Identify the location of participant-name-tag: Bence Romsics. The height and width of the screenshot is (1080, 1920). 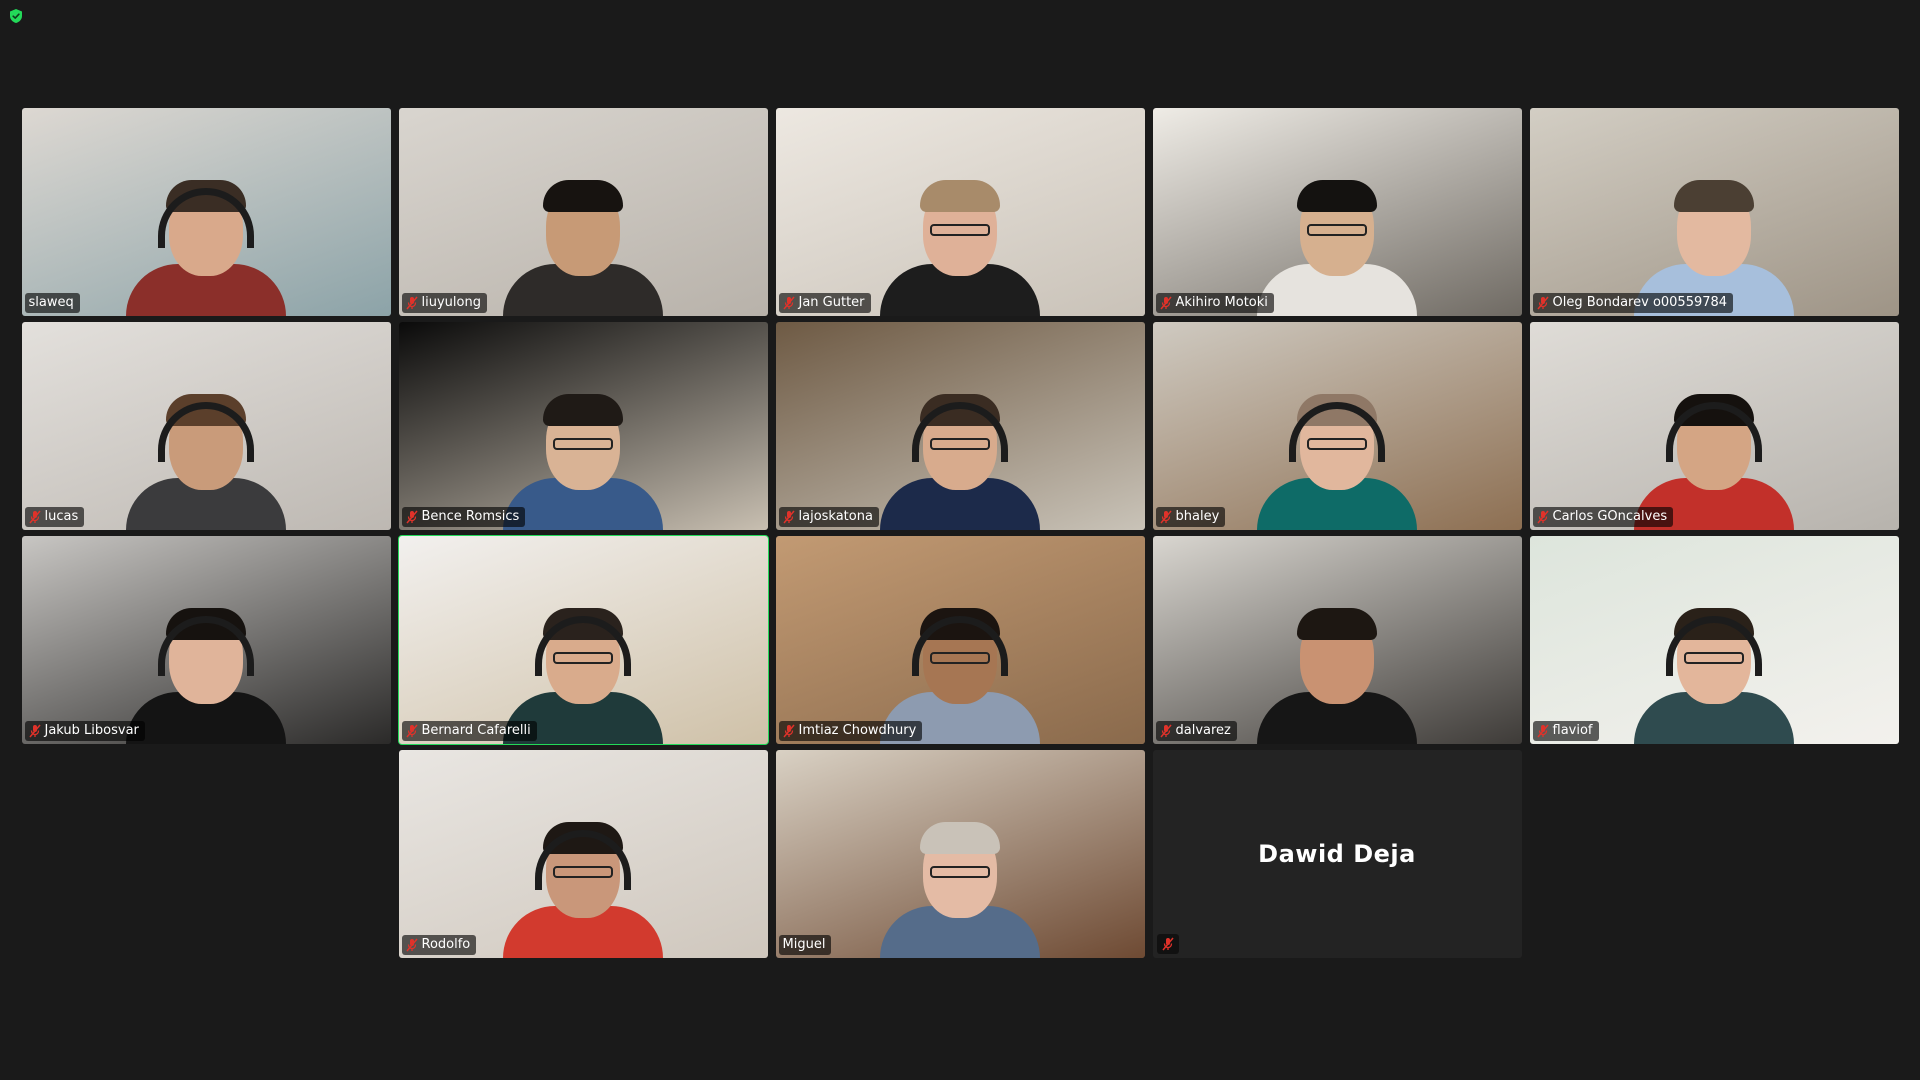
(463, 517).